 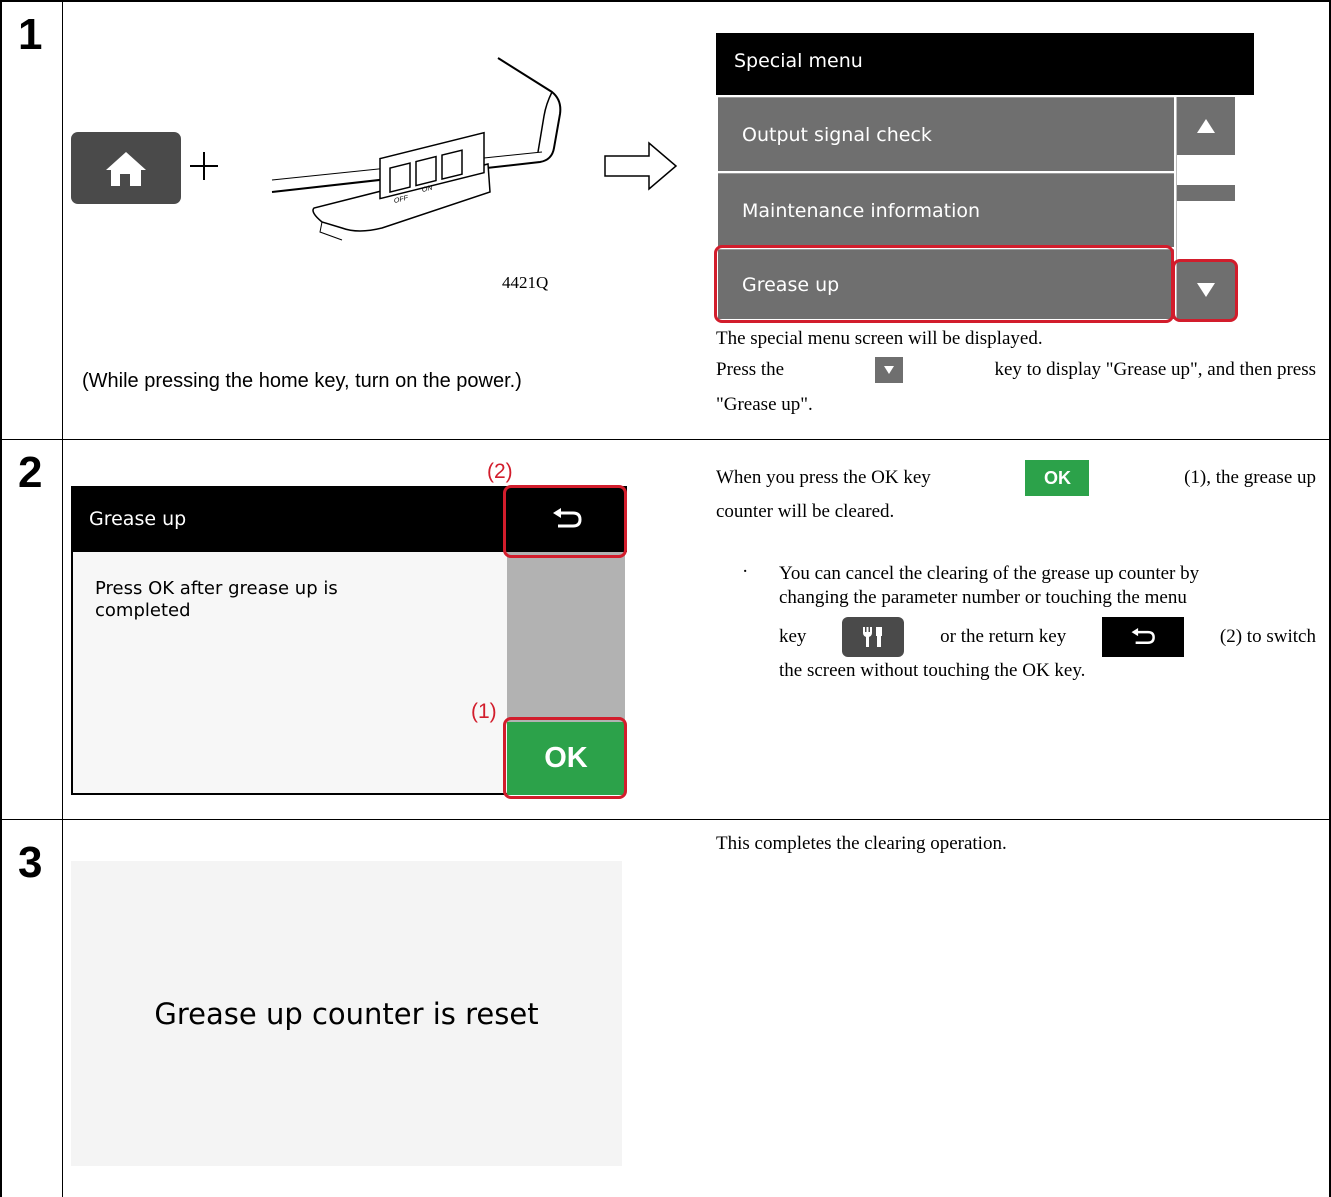 What do you see at coordinates (932, 670) in the screenshot?
I see `bullet-line4: the screen without touching the OK key.` at bounding box center [932, 670].